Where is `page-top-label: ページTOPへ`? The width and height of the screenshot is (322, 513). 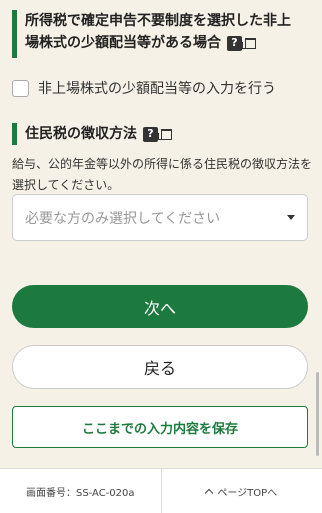 page-top-label: ページTOPへ is located at coordinates (247, 491).